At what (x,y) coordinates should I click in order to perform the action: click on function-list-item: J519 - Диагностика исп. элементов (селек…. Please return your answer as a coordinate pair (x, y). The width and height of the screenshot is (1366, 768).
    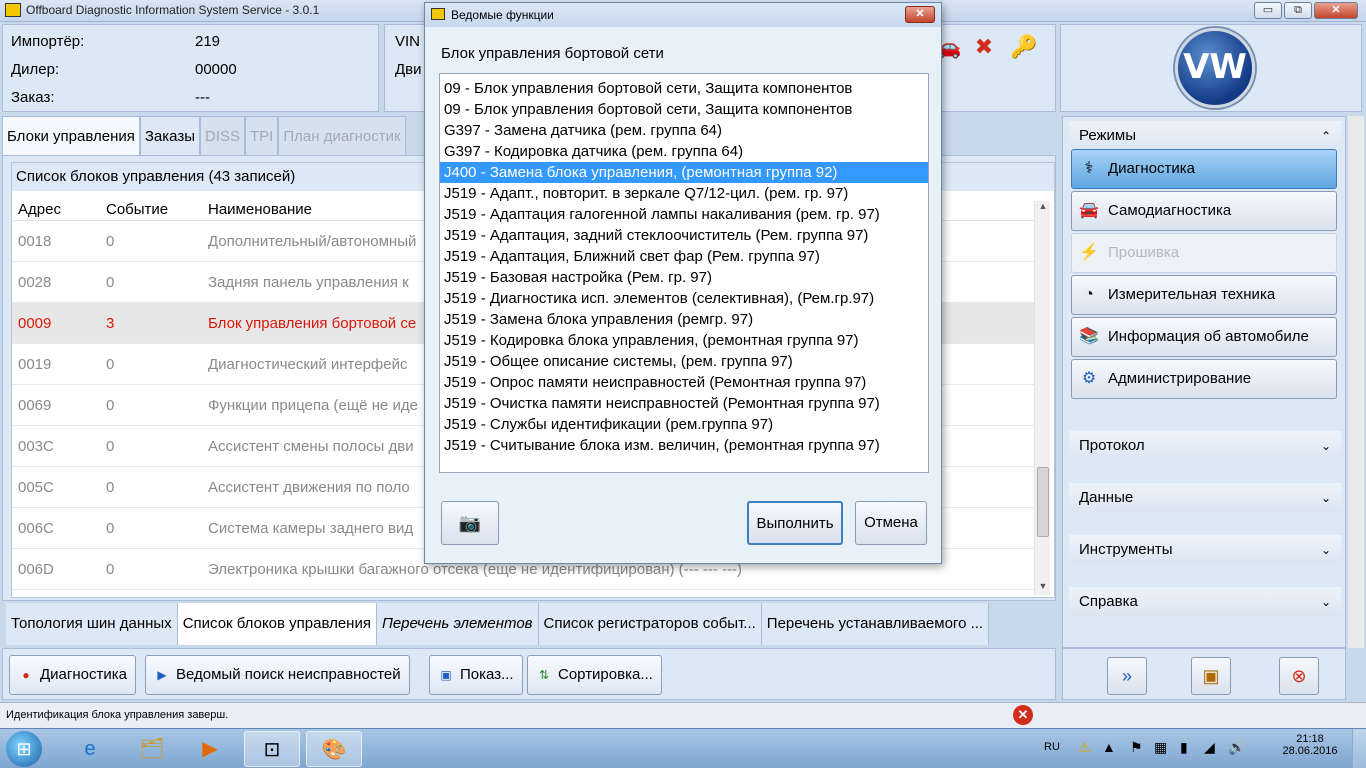
    Looking at the image, I should click on (684, 298).